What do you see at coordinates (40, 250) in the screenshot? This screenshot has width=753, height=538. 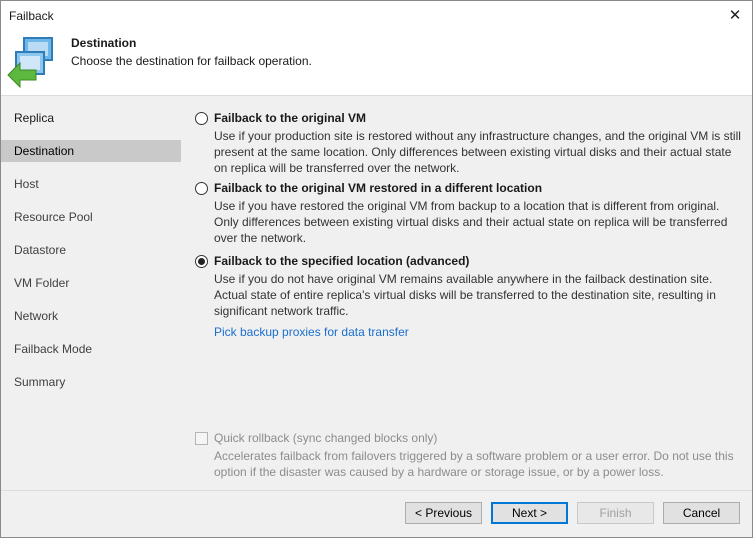 I see `step-datastore: Datastore` at bounding box center [40, 250].